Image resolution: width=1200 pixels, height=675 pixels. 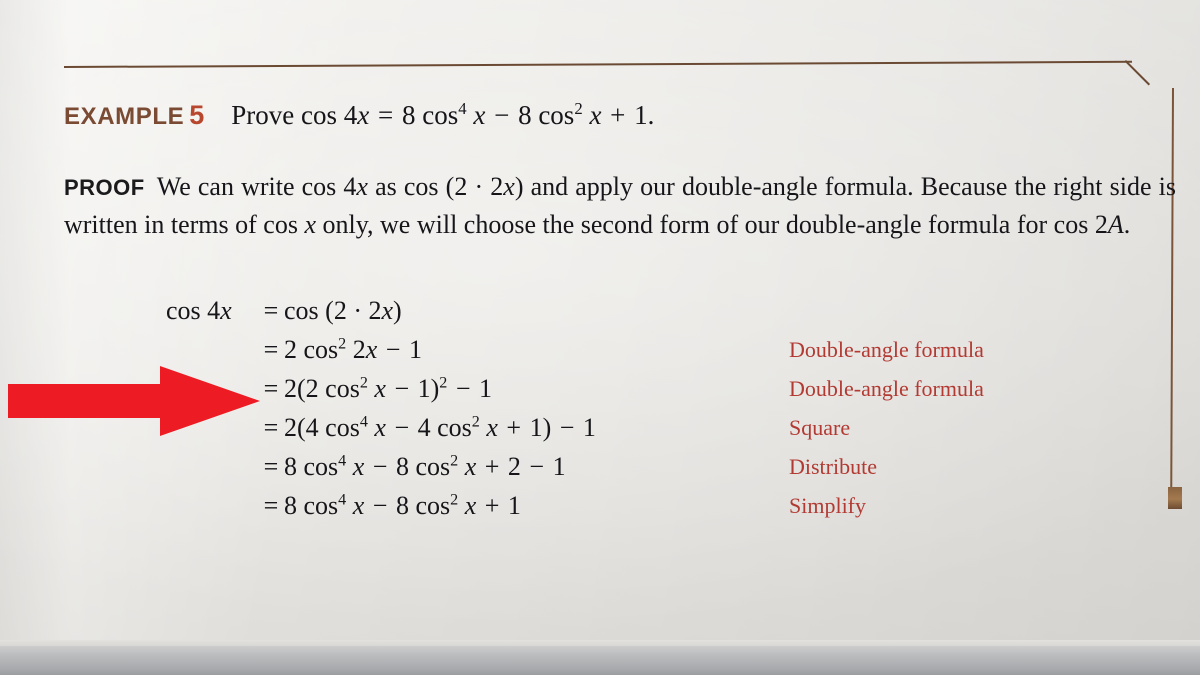 I want to click on example-statement: Prove cos 4x = 8 cos4 x − 8 cos2 x + 1., so click(x=442, y=115).